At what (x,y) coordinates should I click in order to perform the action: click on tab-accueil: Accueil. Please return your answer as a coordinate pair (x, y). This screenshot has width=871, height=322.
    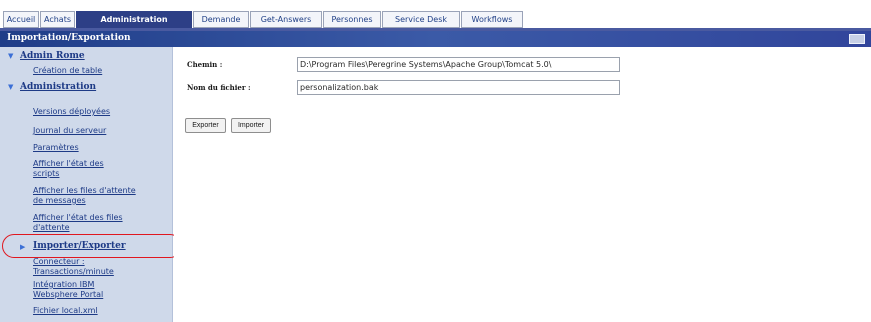
    Looking at the image, I should click on (21, 19).